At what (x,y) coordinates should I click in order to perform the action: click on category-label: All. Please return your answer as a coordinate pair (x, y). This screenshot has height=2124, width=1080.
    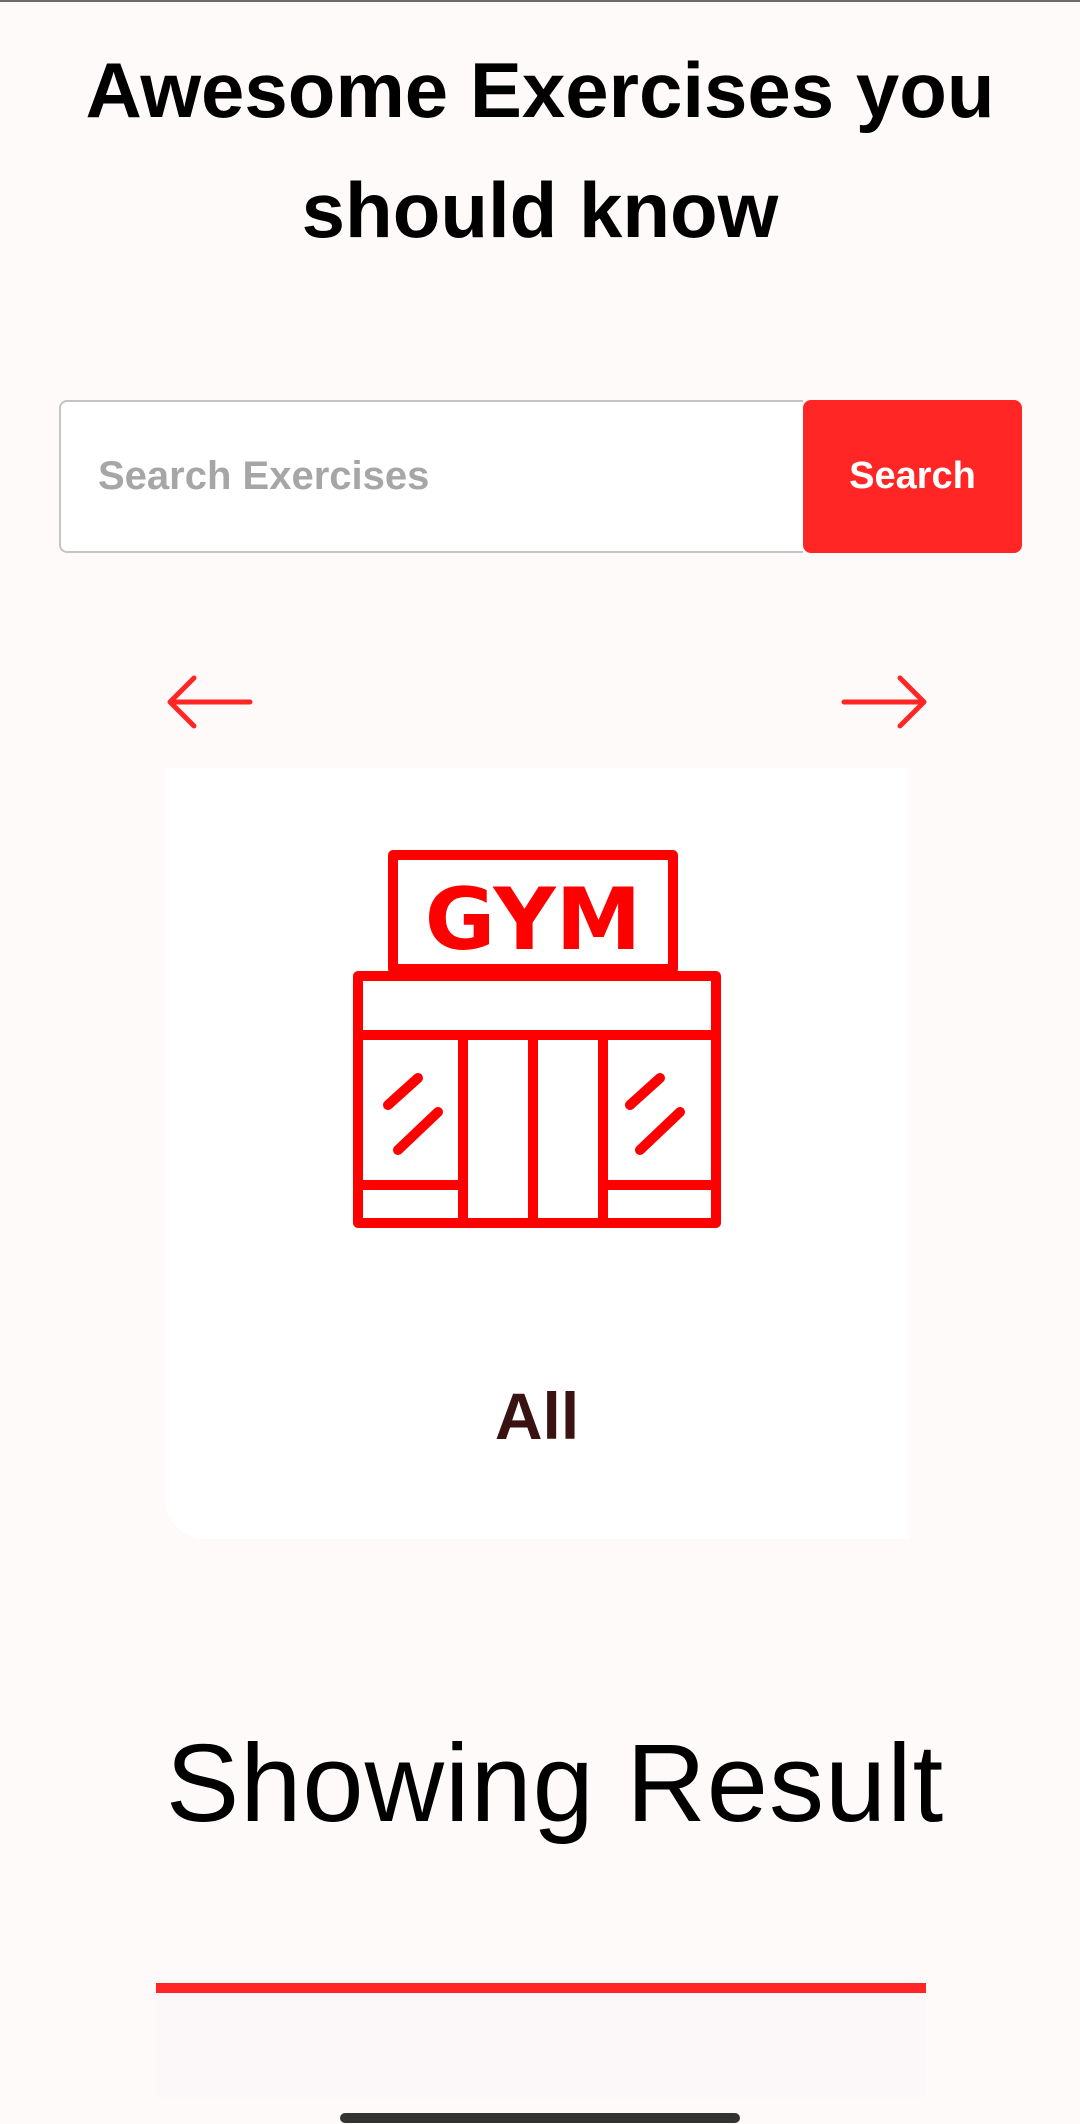
    Looking at the image, I should click on (537, 1416).